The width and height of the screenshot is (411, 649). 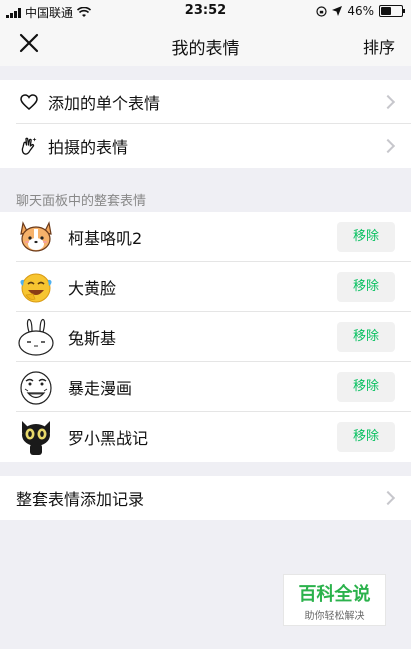 What do you see at coordinates (92, 288) in the screenshot?
I see `pack-name: 大黄脸` at bounding box center [92, 288].